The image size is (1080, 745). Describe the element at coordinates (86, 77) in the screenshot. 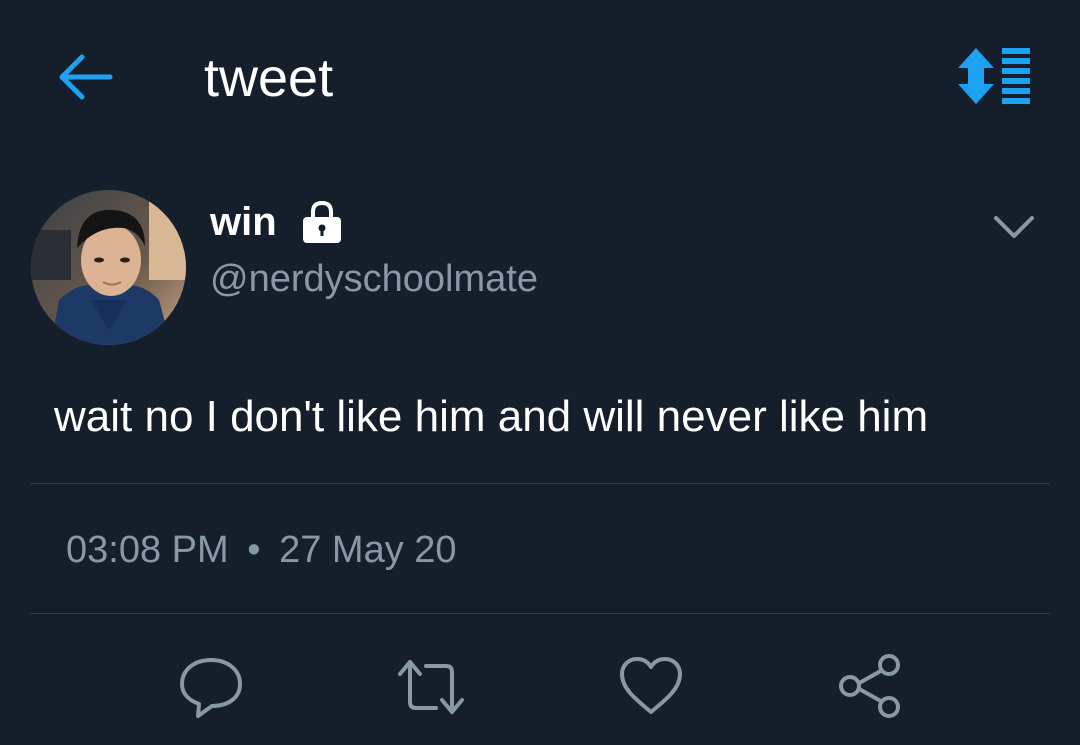

I see `back-arrow-icon` at that location.